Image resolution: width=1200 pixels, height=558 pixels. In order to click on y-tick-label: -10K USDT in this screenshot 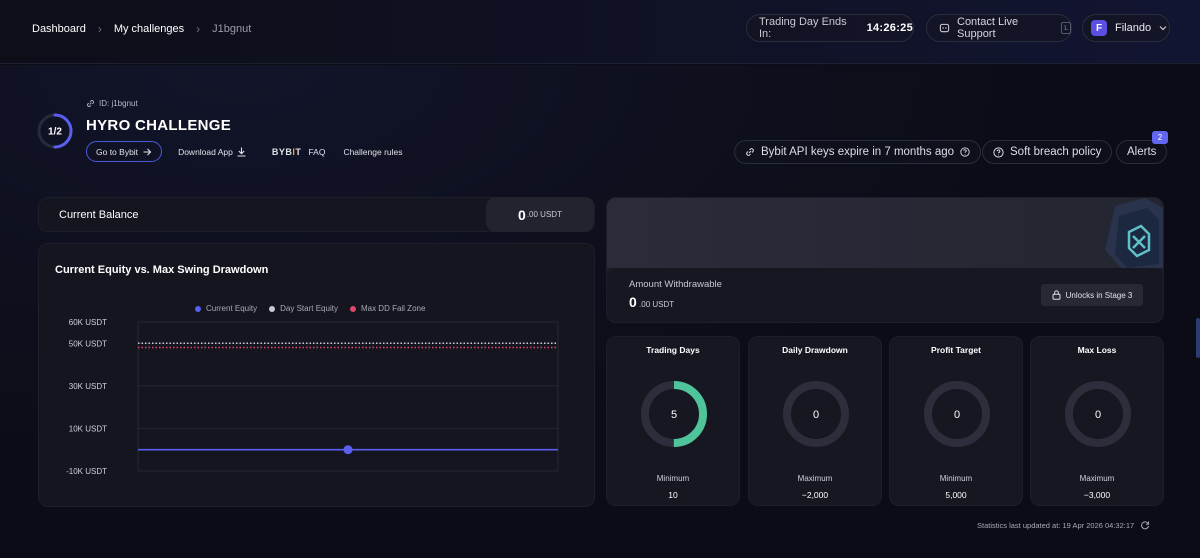, I will do `click(86, 471)`.